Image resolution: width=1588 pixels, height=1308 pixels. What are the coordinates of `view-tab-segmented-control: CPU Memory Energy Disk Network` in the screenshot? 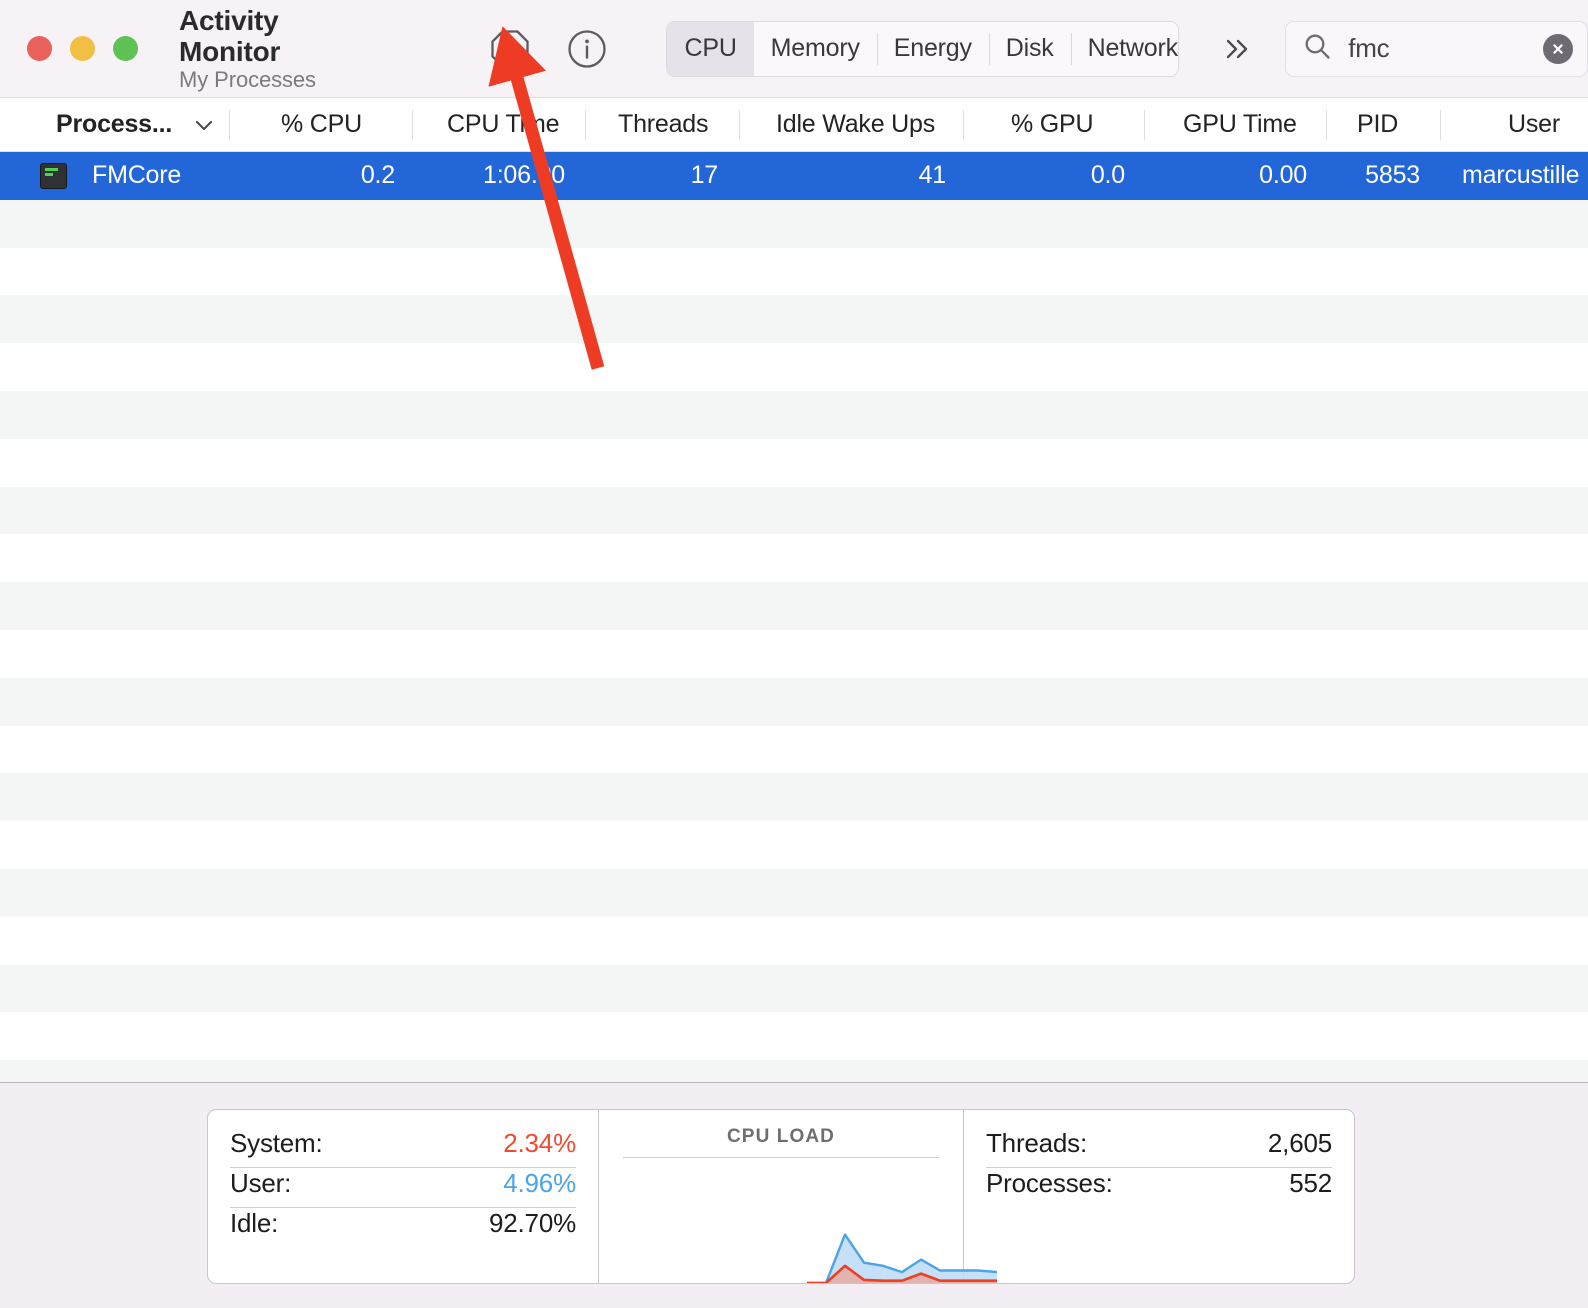 It's located at (922, 48).